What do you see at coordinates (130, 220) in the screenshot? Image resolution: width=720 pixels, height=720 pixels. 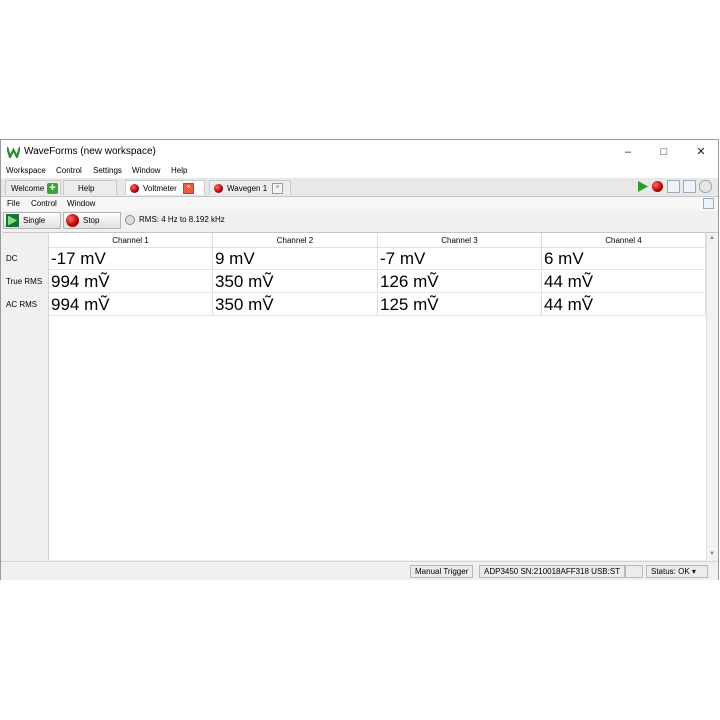 I see `rms-settings-icon` at bounding box center [130, 220].